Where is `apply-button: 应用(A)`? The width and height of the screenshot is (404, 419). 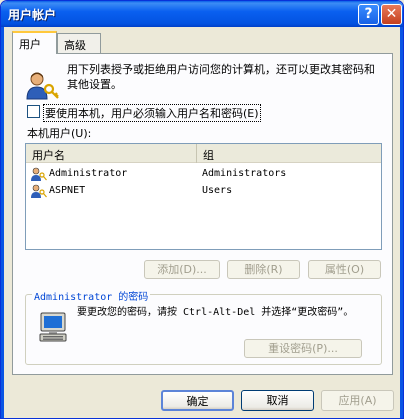
apply-button: 应用(A) is located at coordinates (357, 400).